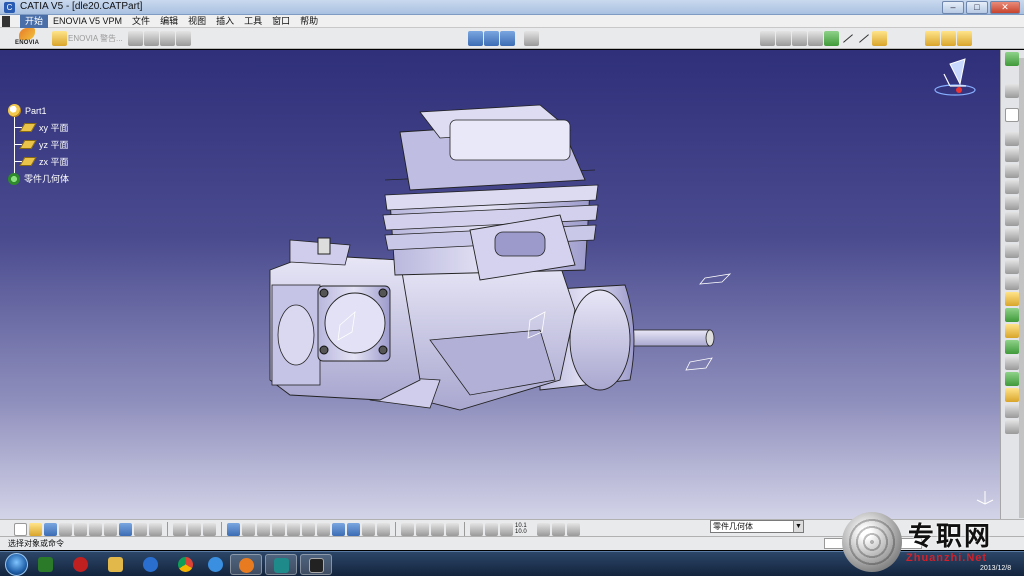 The height and width of the screenshot is (576, 1024). Describe the element at coordinates (422, 529) in the screenshot. I see `constraints-icon` at that location.